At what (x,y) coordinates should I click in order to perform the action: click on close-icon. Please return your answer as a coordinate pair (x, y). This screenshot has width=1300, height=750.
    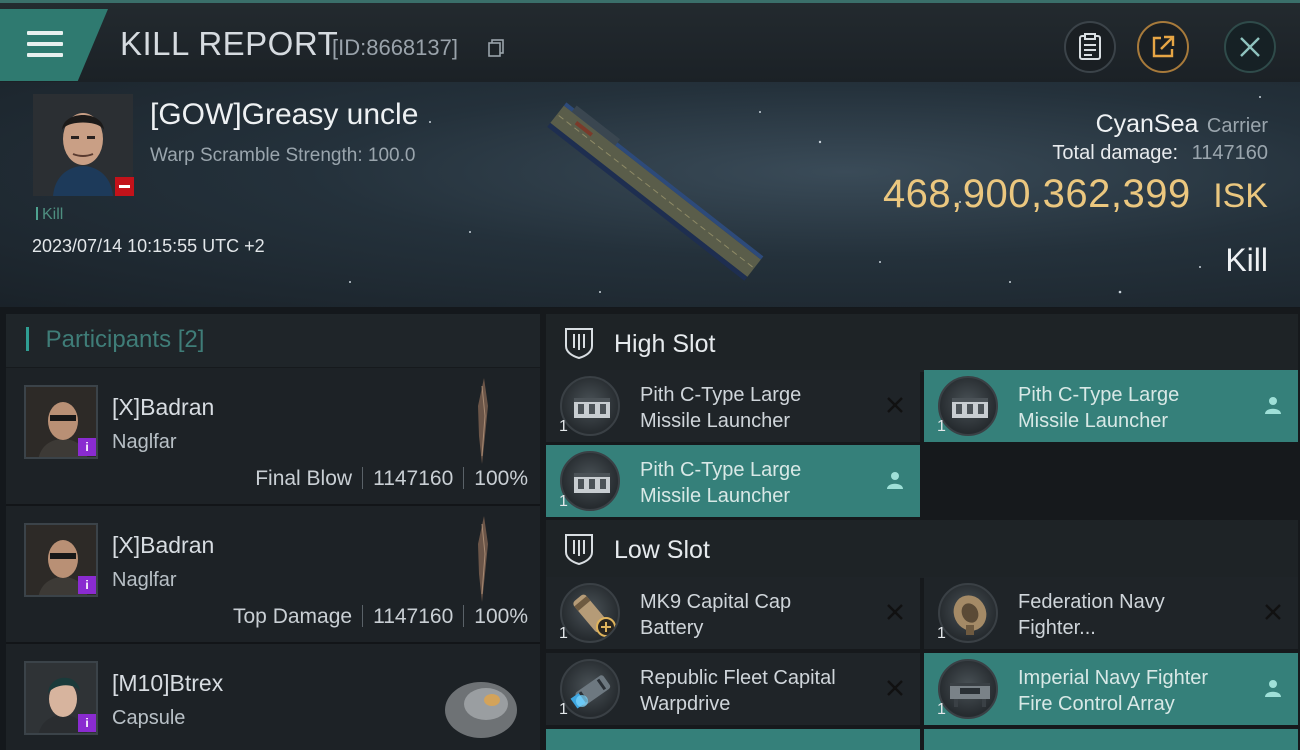
    Looking at the image, I should click on (1250, 47).